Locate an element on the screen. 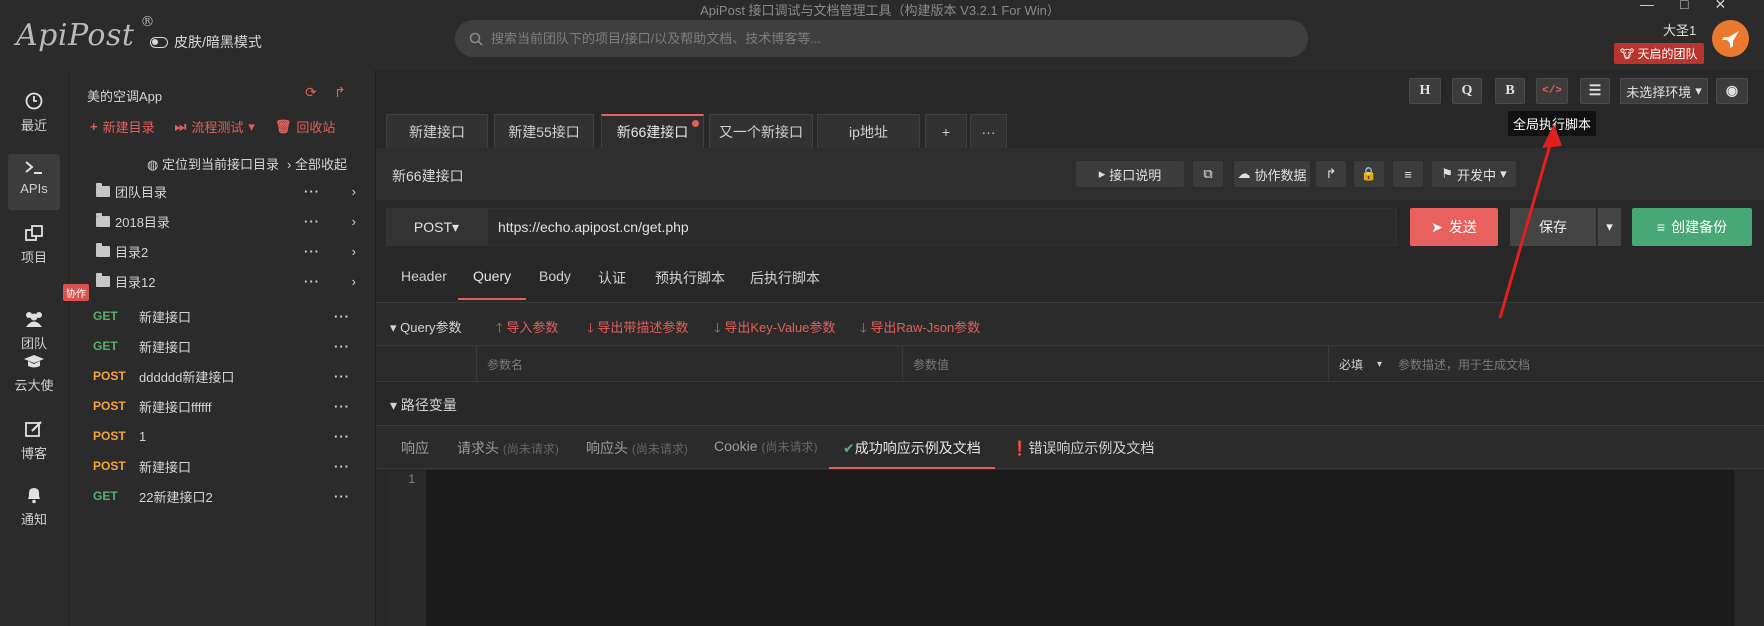 The width and height of the screenshot is (1764, 626). api-row: POST 新建接口 ··· is located at coordinates (224, 466).